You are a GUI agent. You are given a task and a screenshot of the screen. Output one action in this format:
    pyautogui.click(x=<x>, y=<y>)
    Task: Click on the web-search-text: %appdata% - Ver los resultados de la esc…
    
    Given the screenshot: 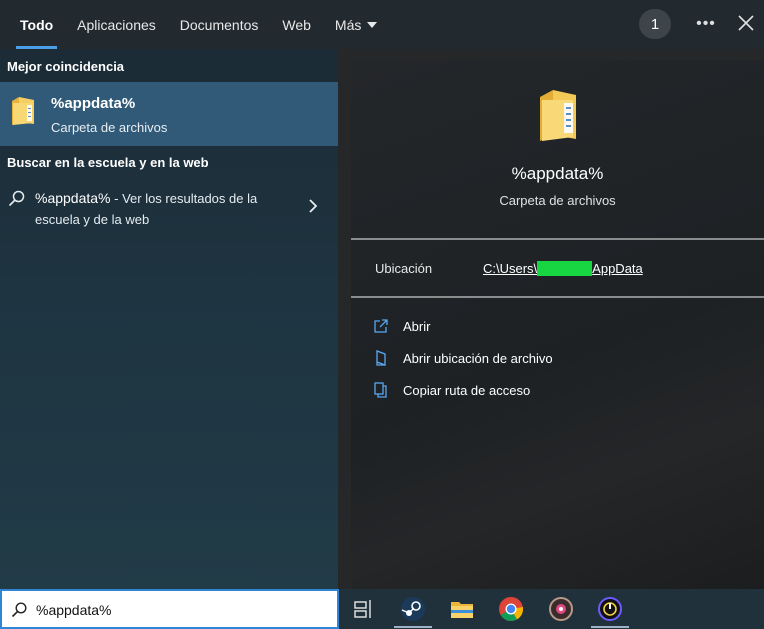 What is the action you would take?
    pyautogui.click(x=155, y=209)
    